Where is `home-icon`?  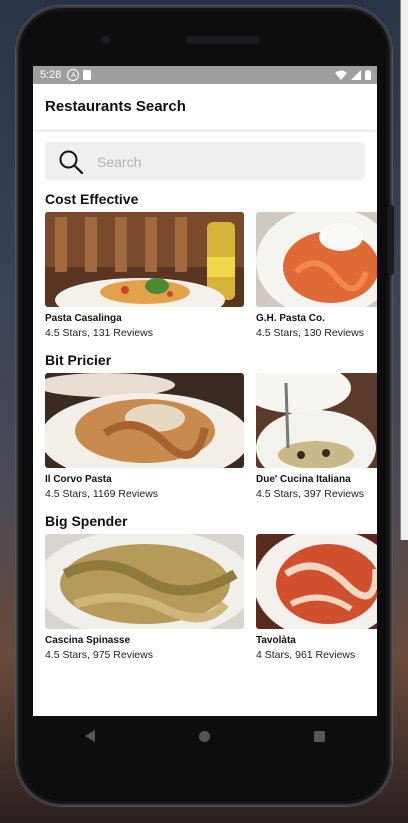 home-icon is located at coordinates (204, 736).